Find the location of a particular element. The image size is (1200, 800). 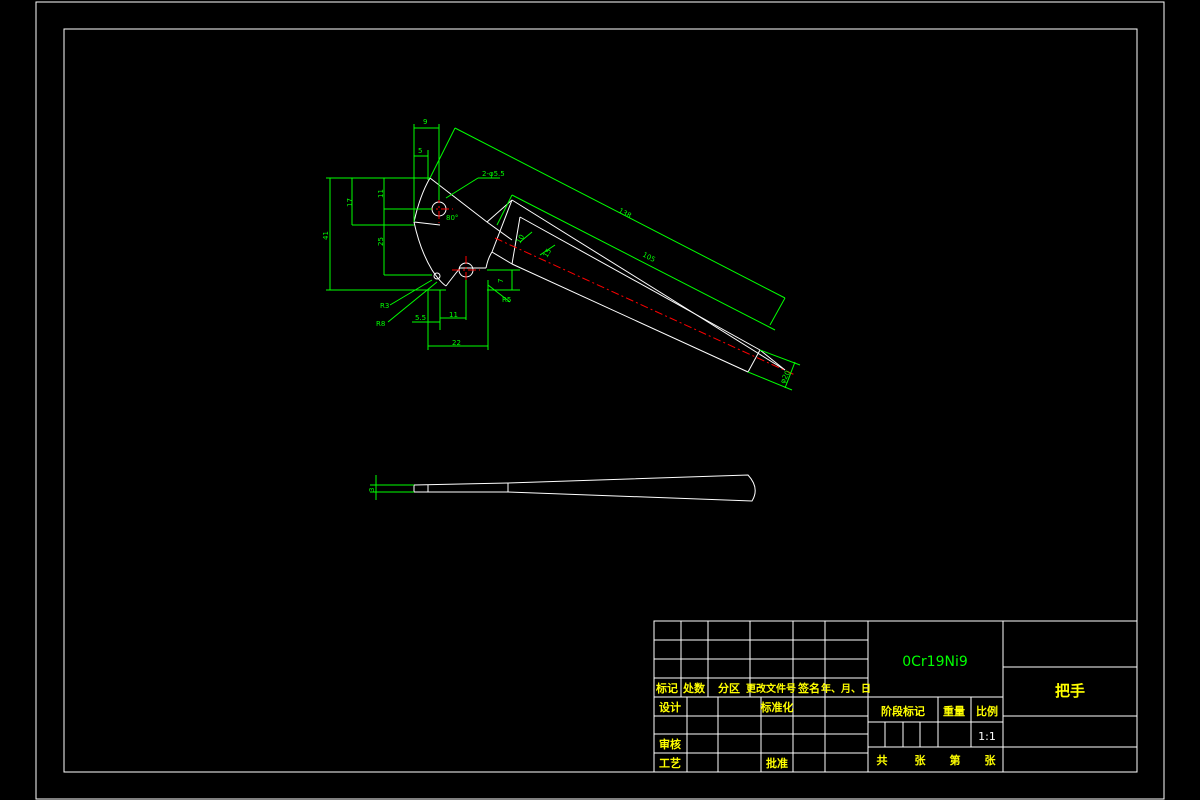

material-label: 0Cr19Ni9 is located at coordinates (935, 662).